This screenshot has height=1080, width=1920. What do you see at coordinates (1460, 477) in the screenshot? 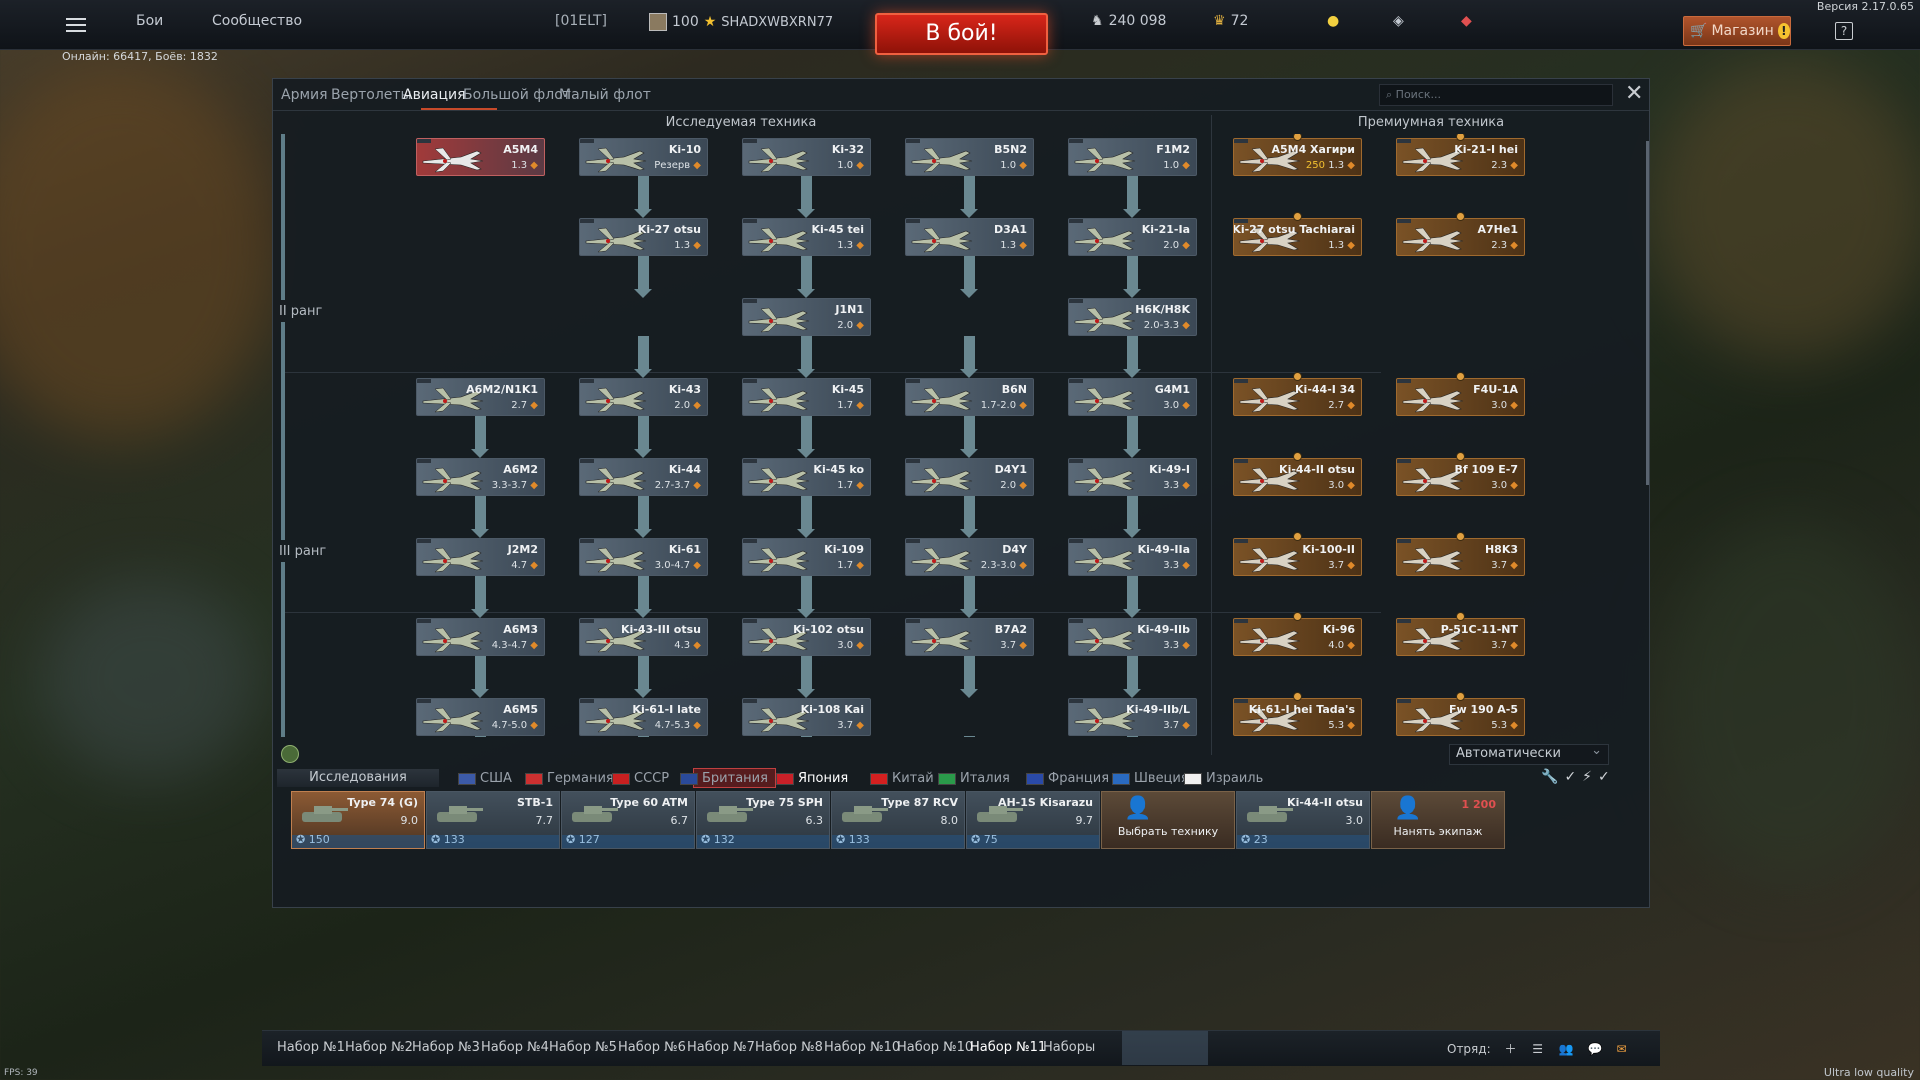
I see `vehicle-card: Bf 109 E-7 3.0 ◆` at bounding box center [1460, 477].